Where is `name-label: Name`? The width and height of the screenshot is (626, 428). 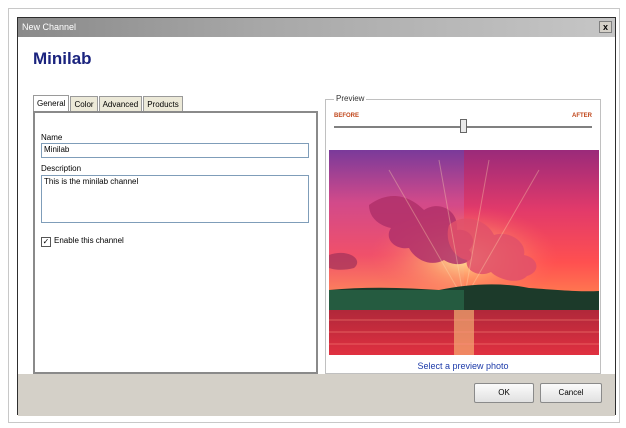 name-label: Name is located at coordinates (52, 137).